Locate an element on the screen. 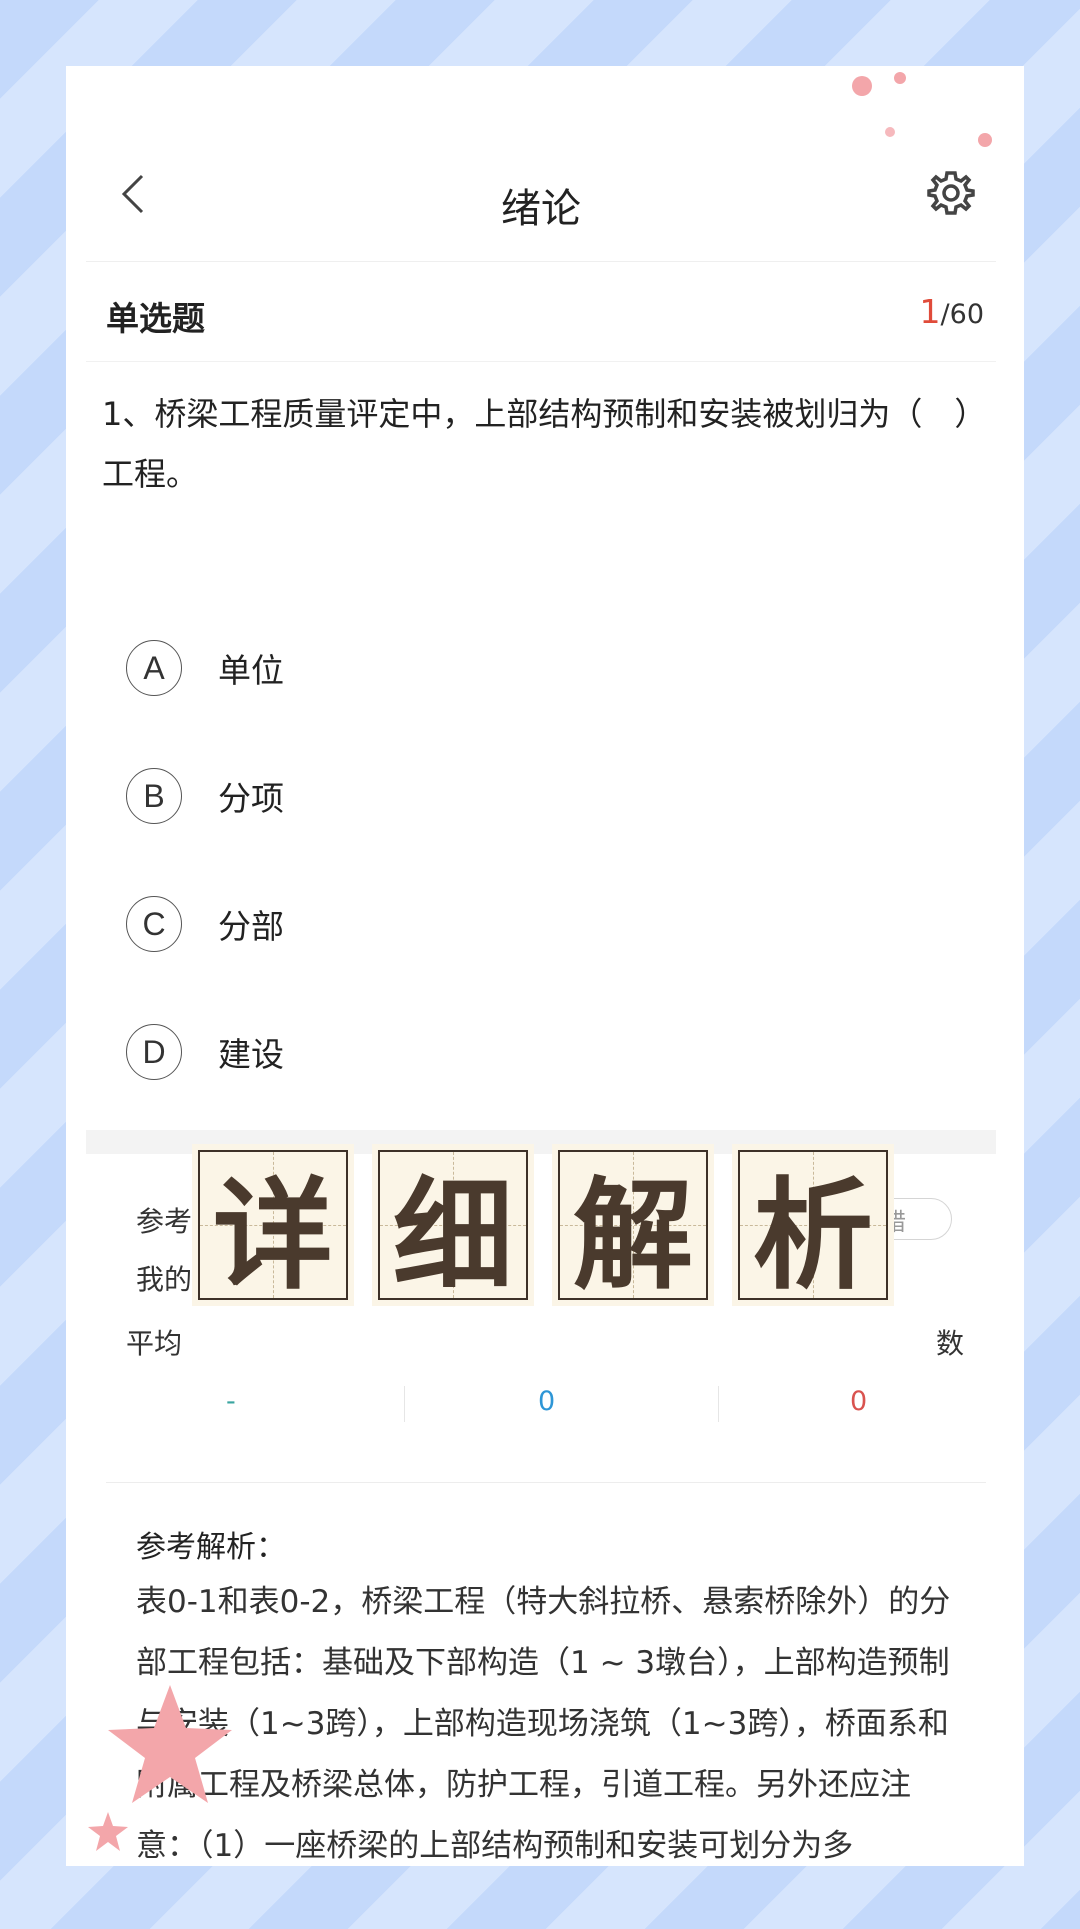 The image size is (1080, 1929). total-questions: /60 is located at coordinates (962, 314).